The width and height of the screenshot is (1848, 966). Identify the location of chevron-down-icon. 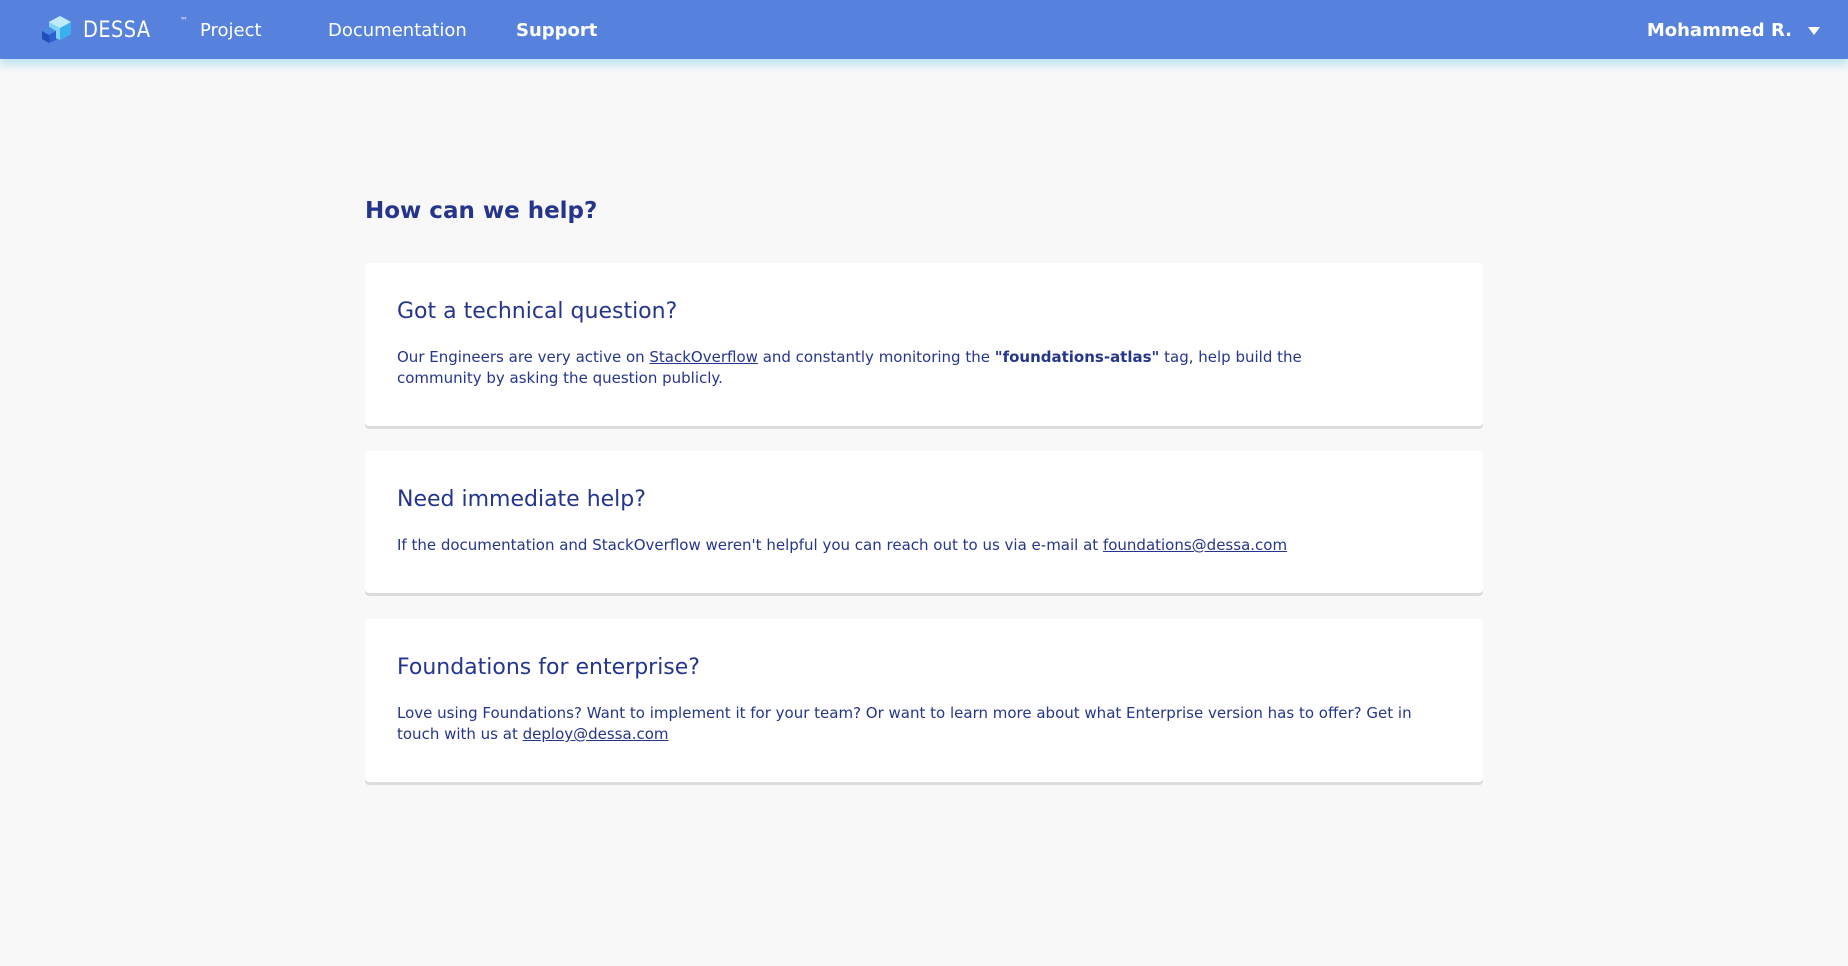
(1814, 30).